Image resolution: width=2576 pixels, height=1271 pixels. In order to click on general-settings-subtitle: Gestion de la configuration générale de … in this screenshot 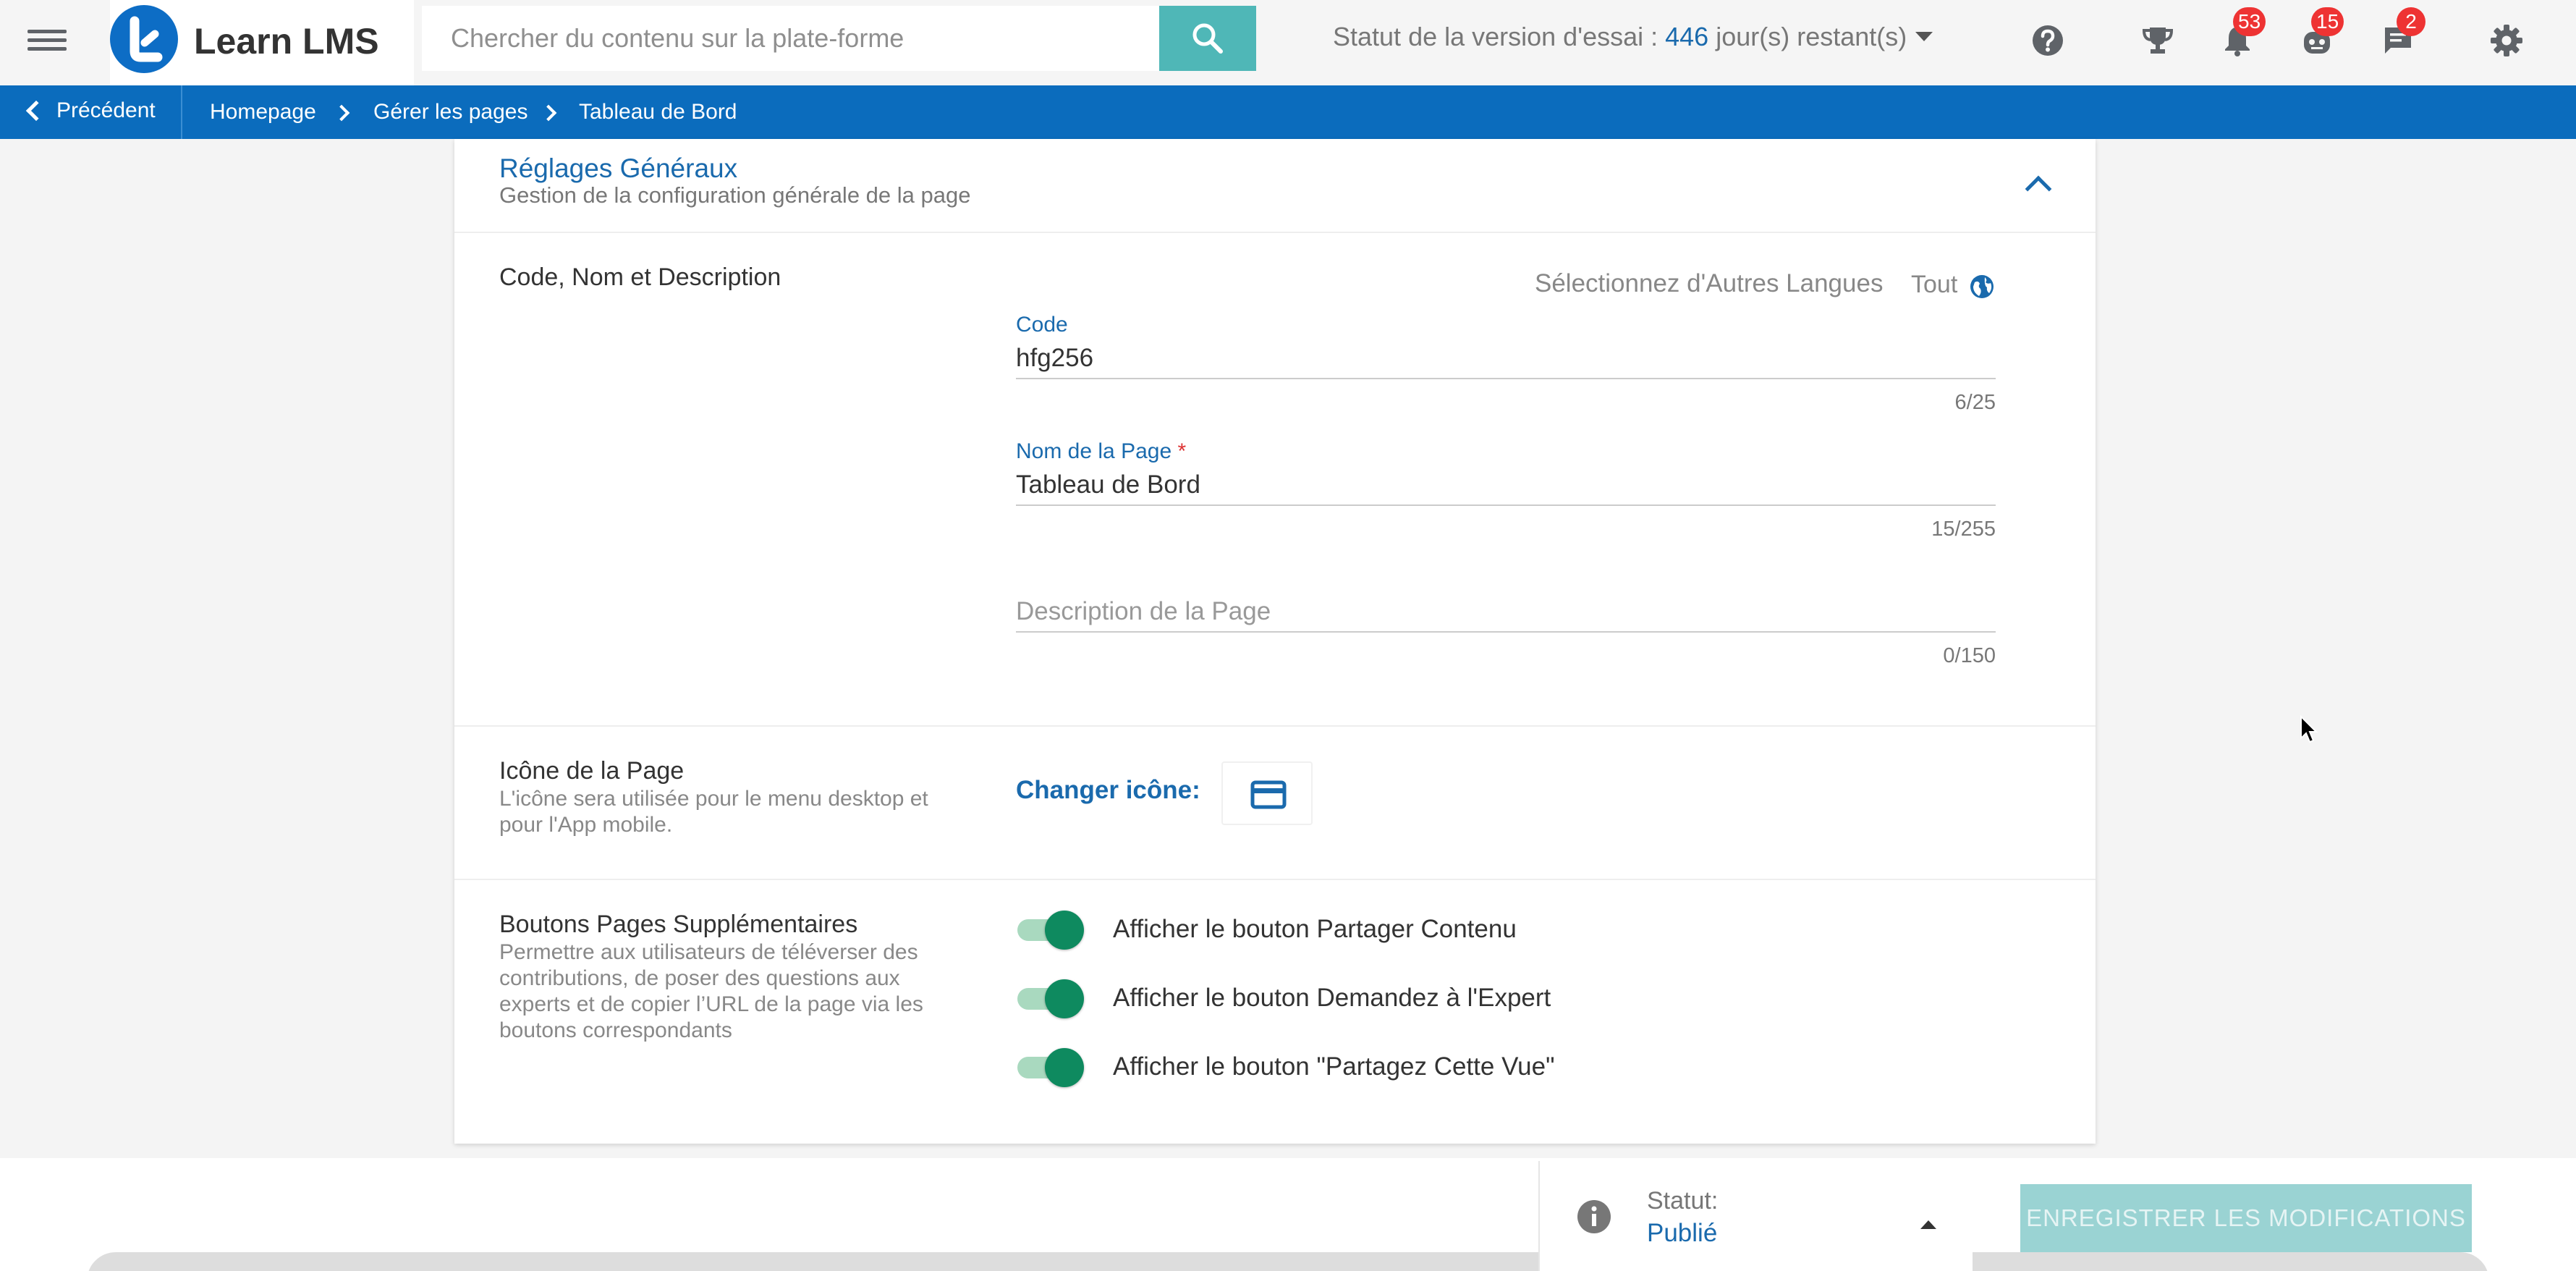, I will do `click(735, 195)`.